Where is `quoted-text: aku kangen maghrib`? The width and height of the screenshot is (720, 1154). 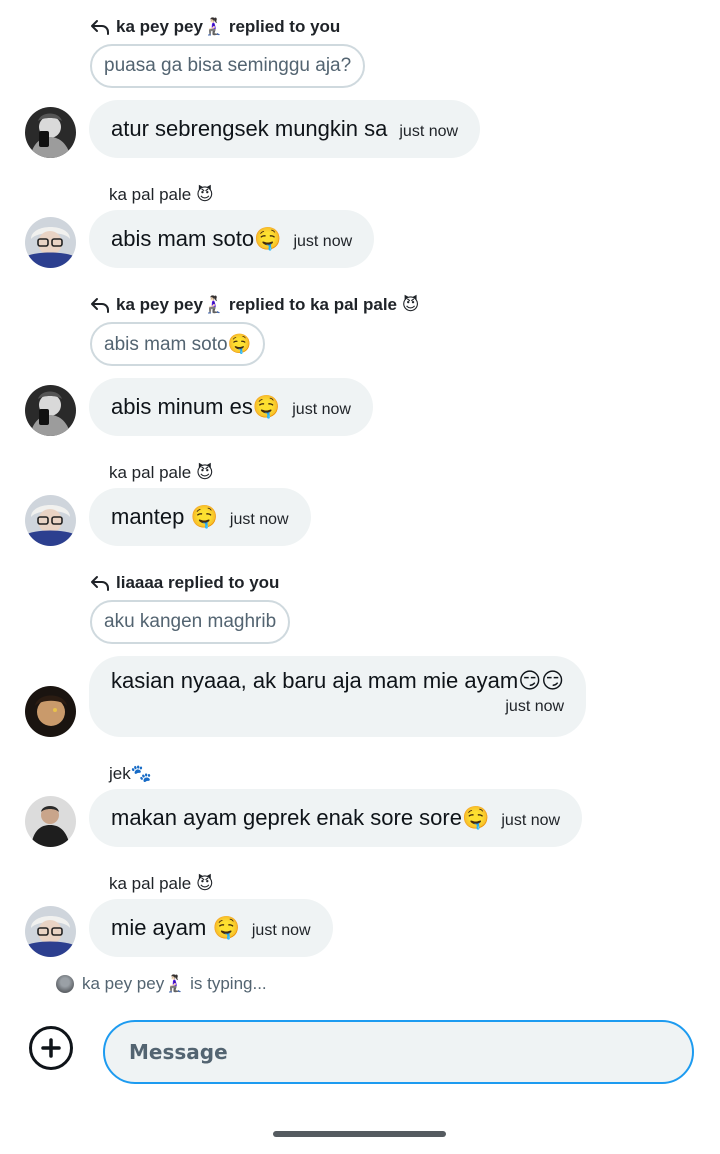 quoted-text: aku kangen maghrib is located at coordinates (190, 621).